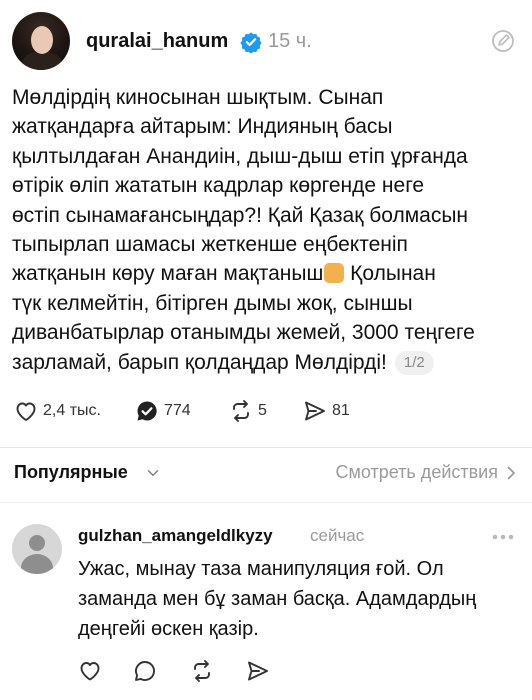  I want to click on shares-count: 81, so click(341, 410).